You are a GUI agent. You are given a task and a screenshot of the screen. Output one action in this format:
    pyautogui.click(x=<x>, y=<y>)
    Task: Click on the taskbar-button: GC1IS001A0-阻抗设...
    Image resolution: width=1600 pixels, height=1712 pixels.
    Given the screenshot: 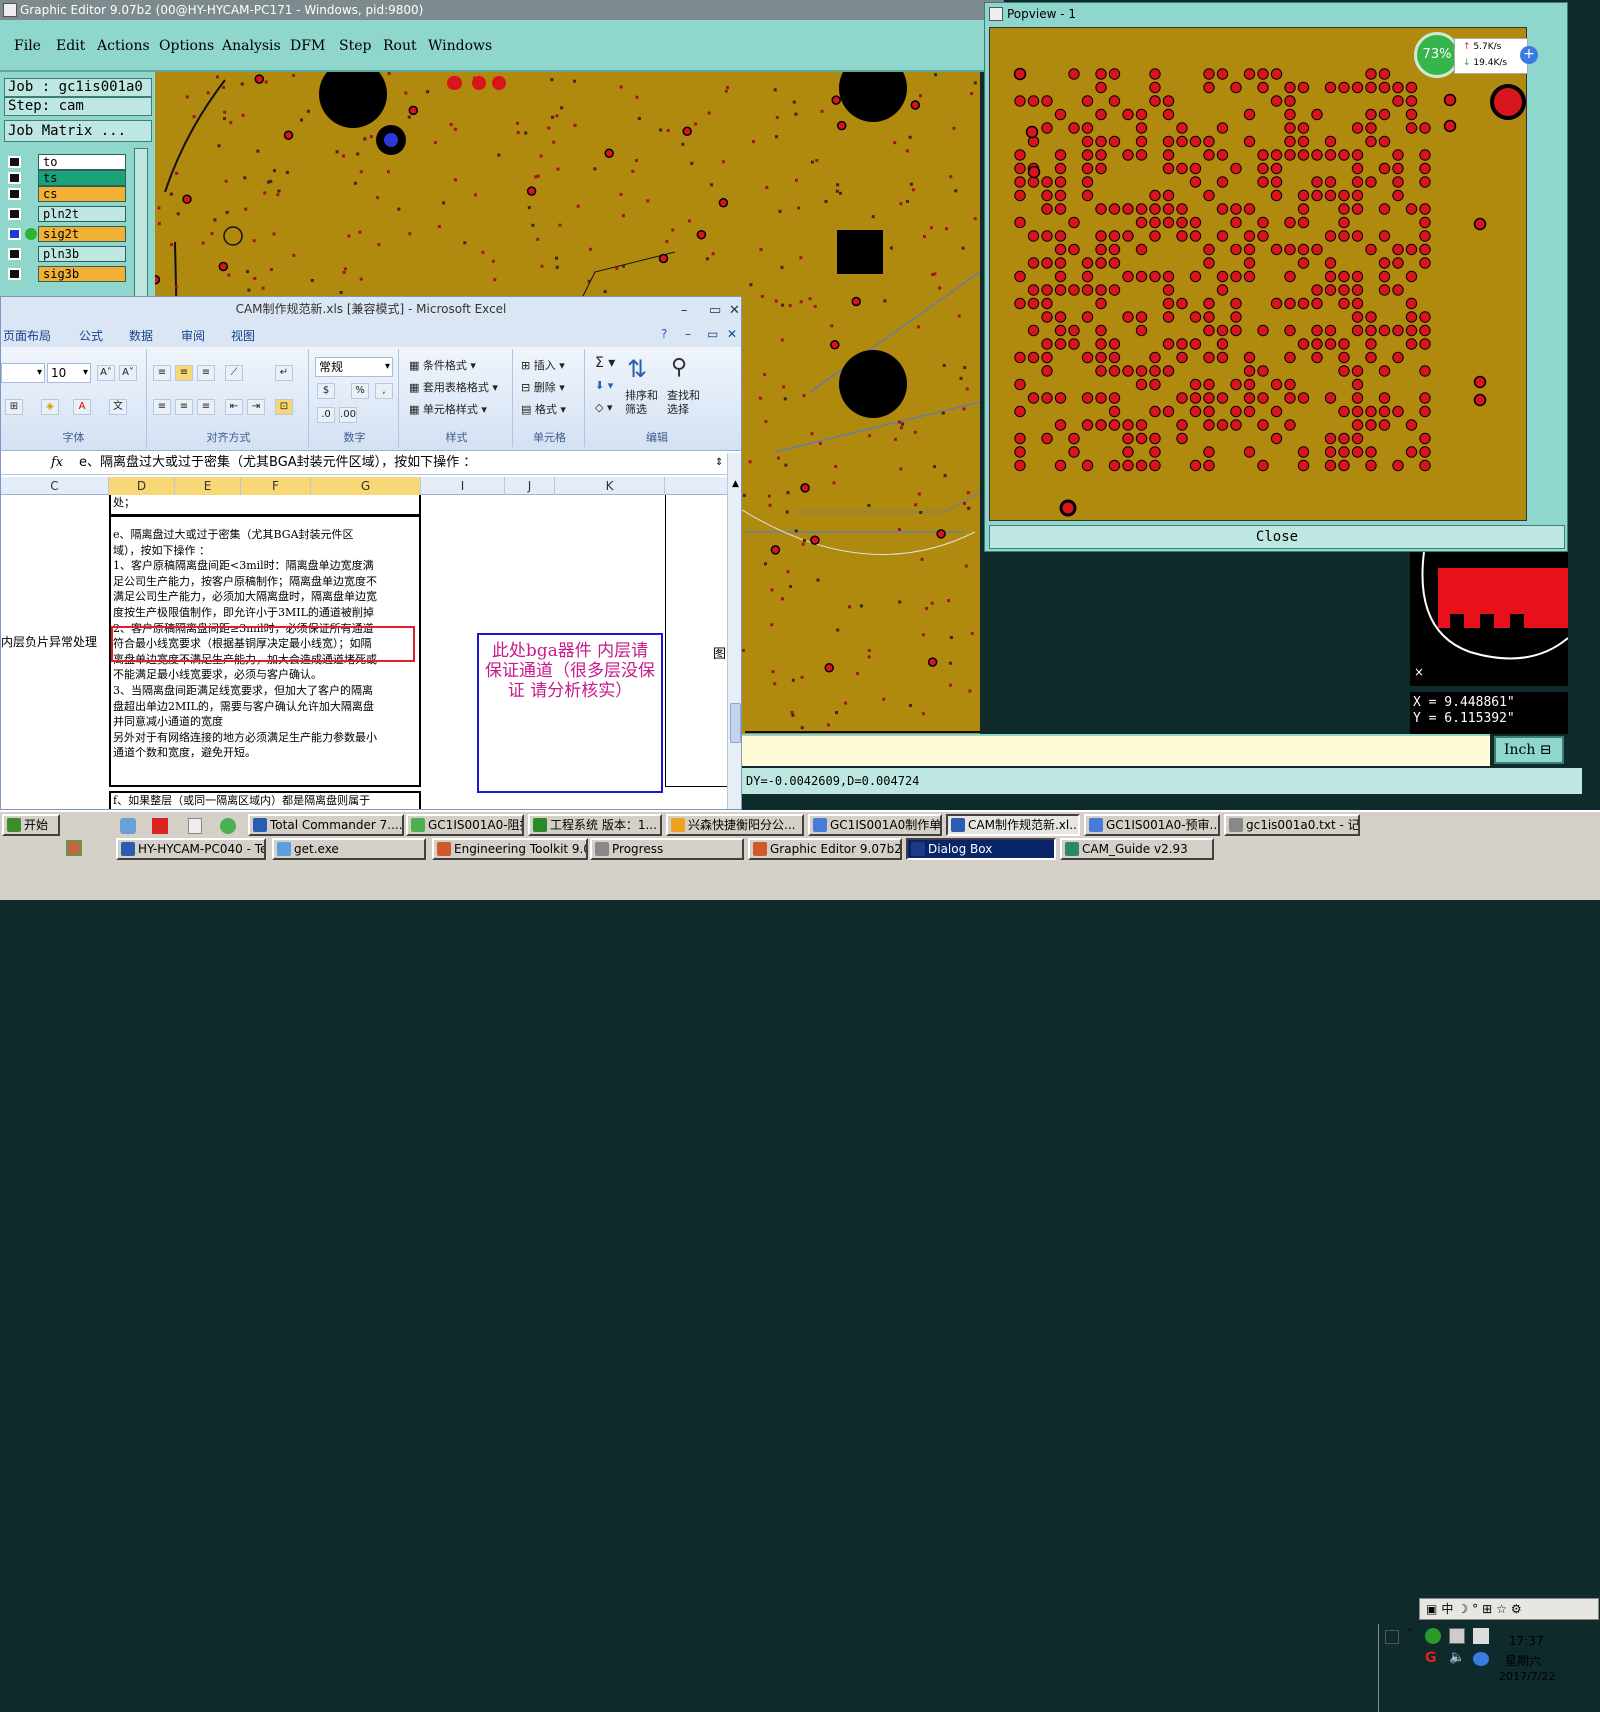 What is the action you would take?
    pyautogui.click(x=465, y=825)
    